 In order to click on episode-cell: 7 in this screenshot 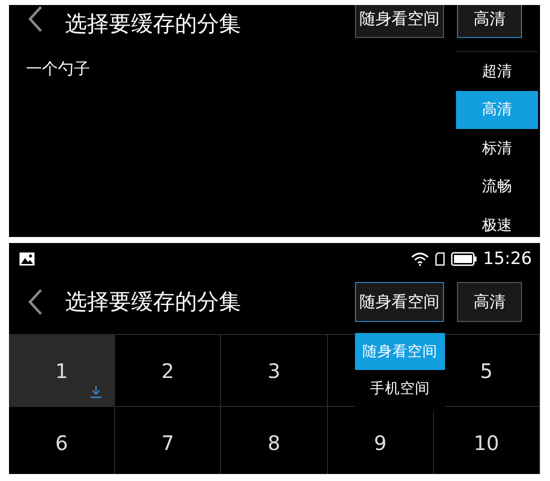, I will do `click(168, 440)`.